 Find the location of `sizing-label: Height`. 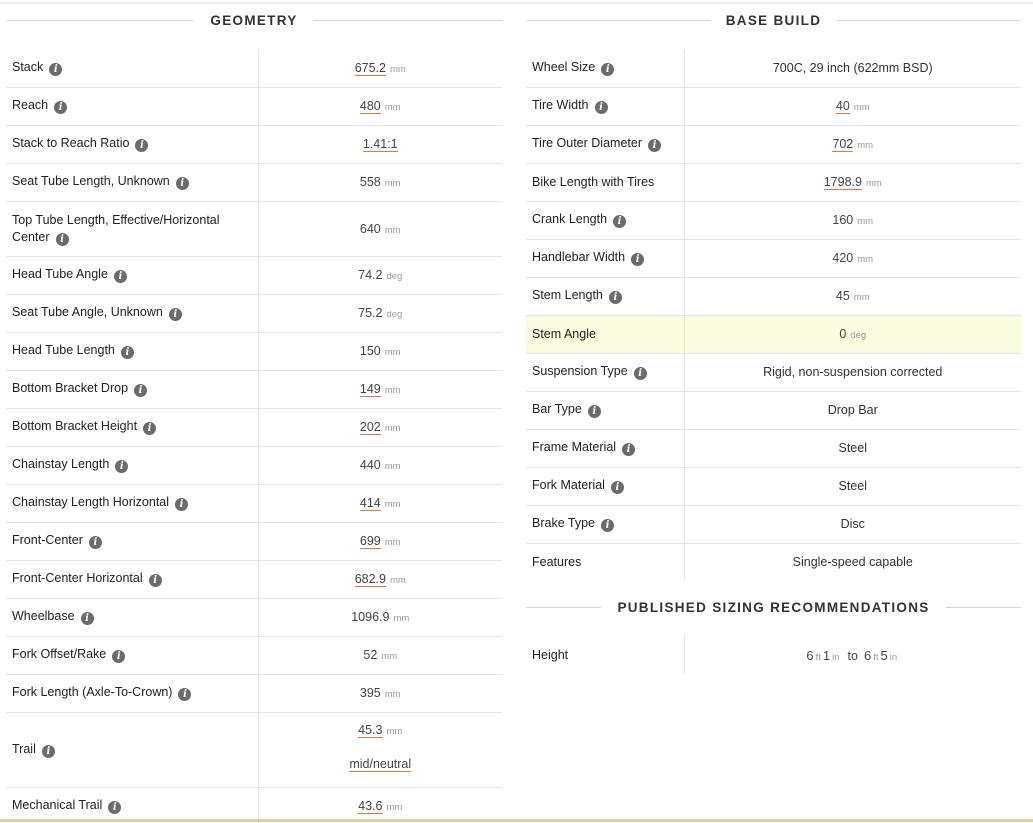

sizing-label: Height is located at coordinates (550, 655).